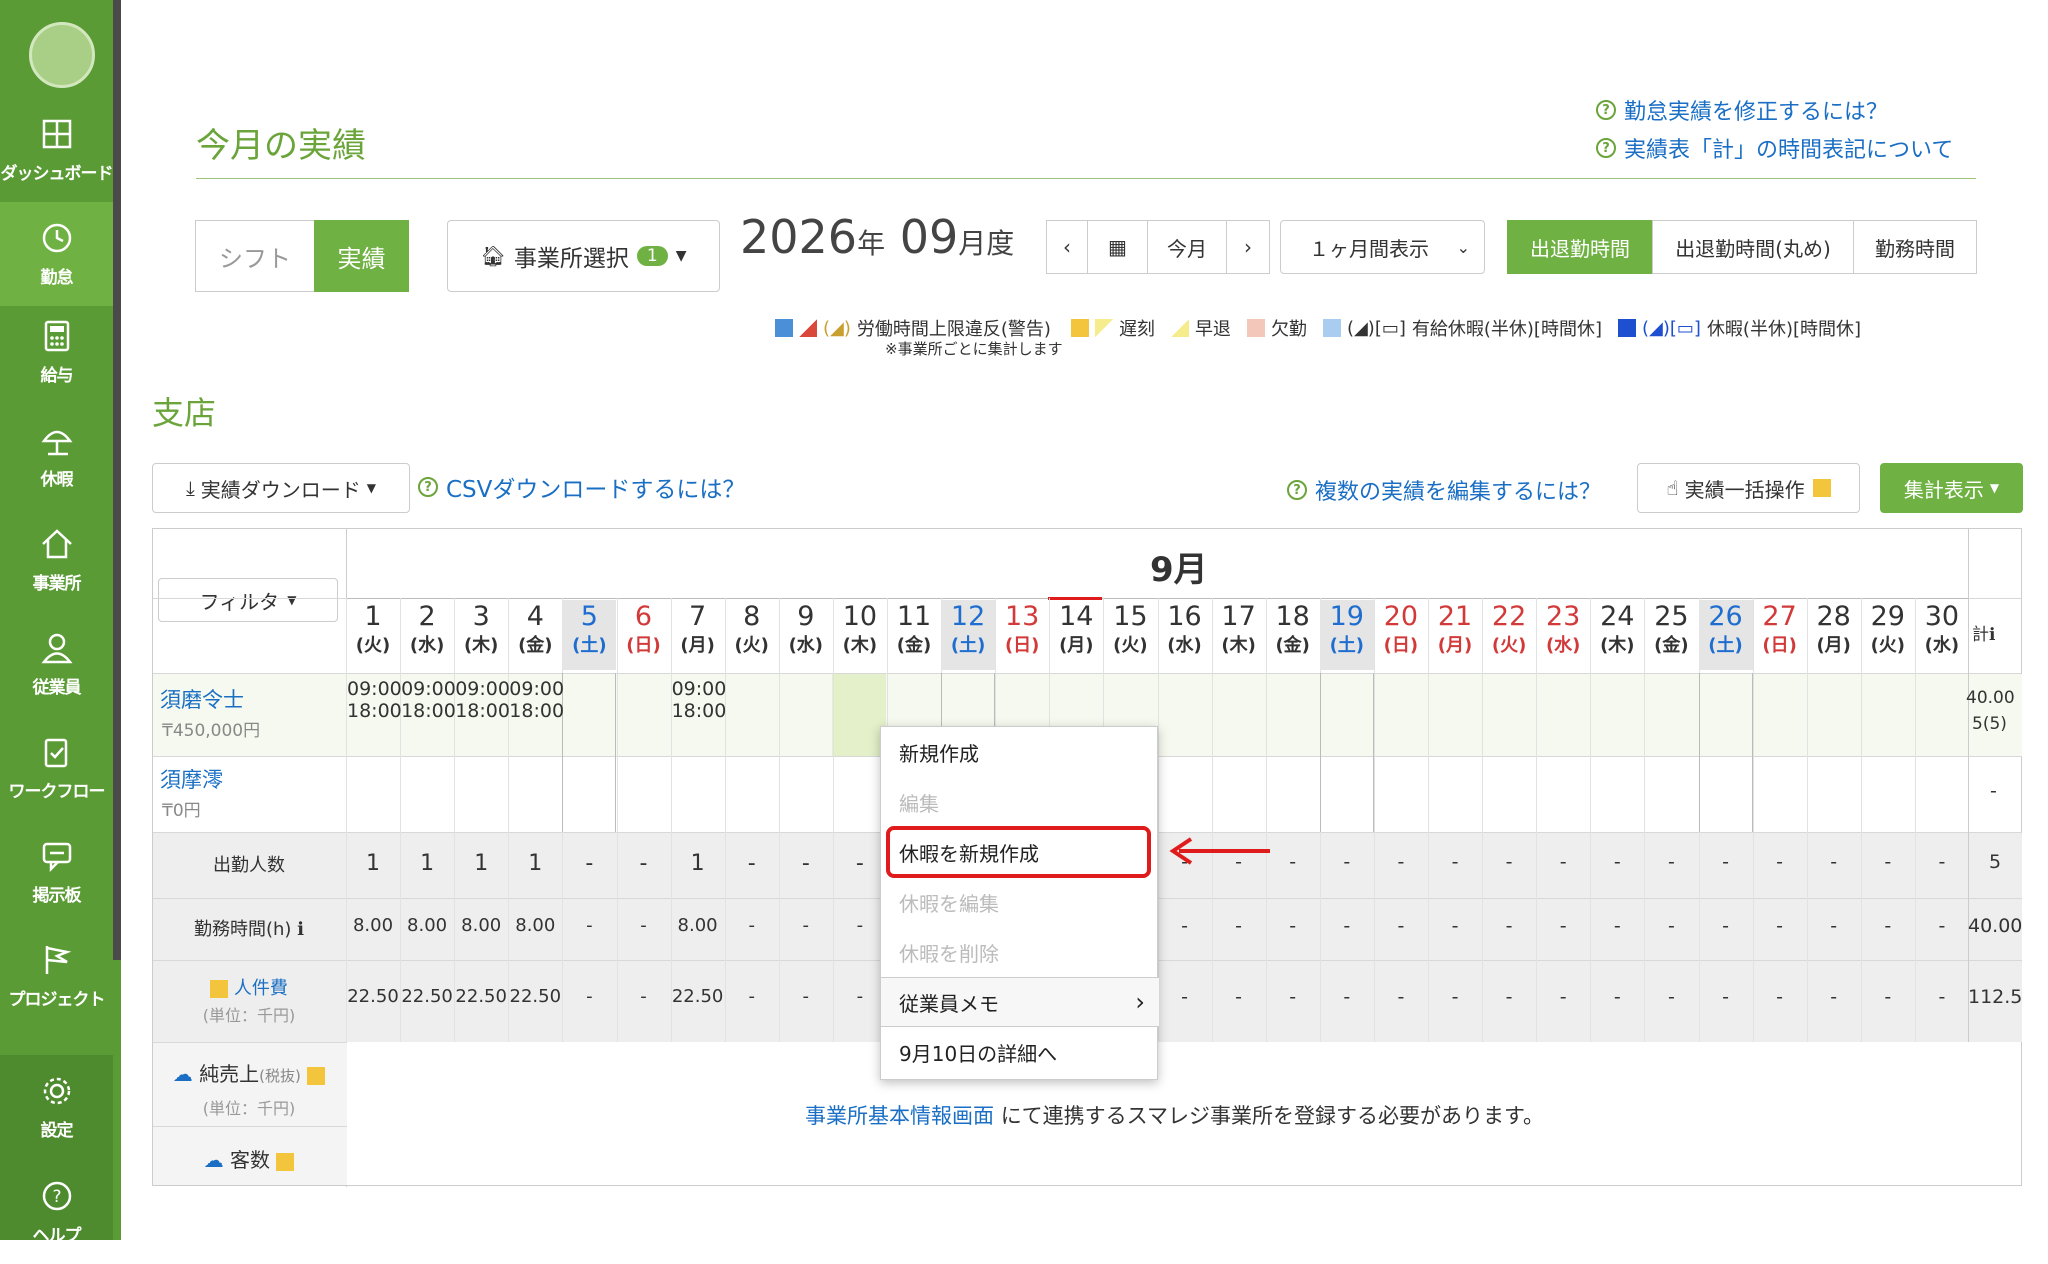 This screenshot has height=1264, width=2048. I want to click on saturday-column, so click(1725, 752).